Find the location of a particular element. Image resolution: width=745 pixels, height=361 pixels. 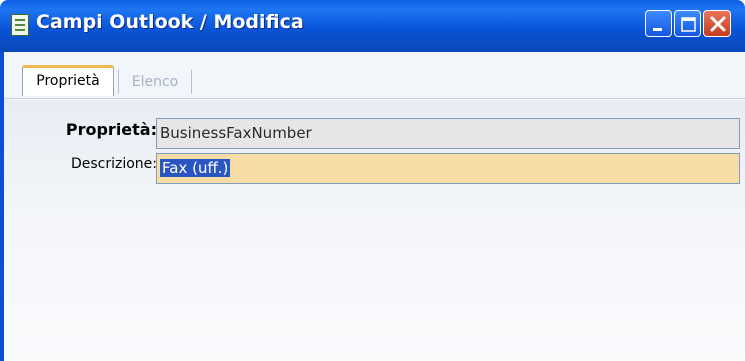

proprieta-field: BusinessFaxNumber is located at coordinates (448, 133).